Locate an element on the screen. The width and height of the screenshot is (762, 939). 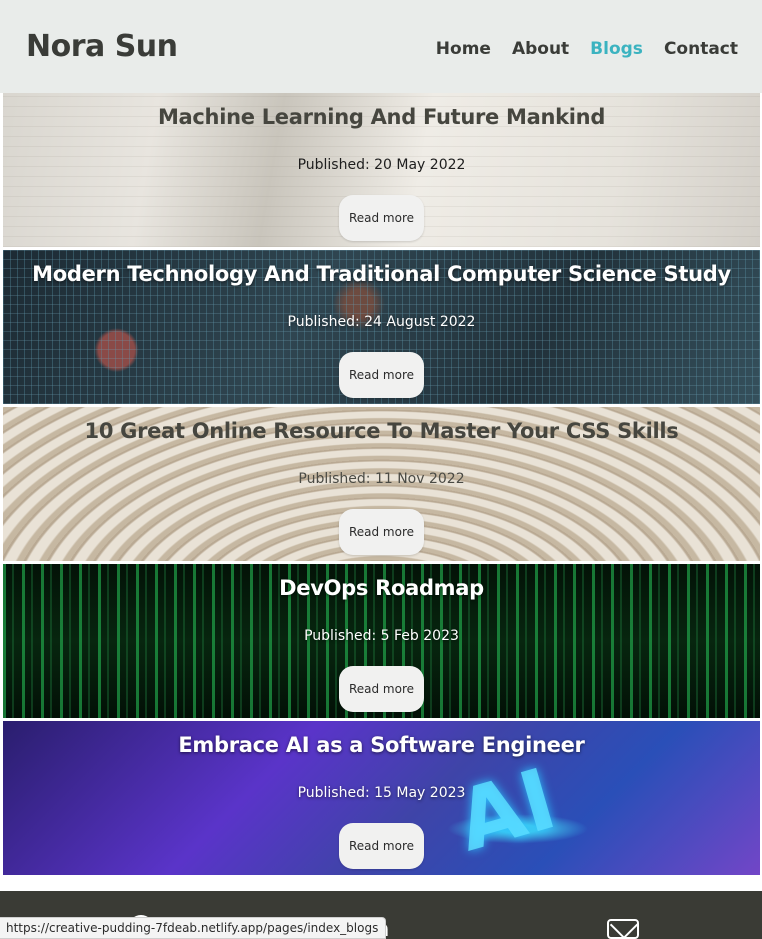
mail-icon is located at coordinates (623, 929).